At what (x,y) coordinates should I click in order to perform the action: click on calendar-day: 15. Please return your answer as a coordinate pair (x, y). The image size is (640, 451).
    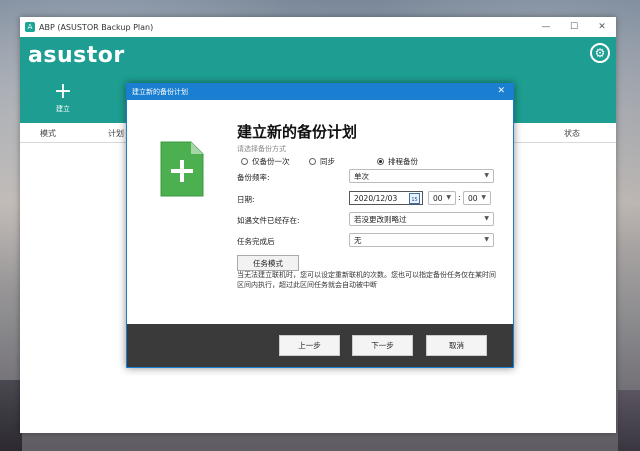
    Looking at the image, I should click on (414, 200).